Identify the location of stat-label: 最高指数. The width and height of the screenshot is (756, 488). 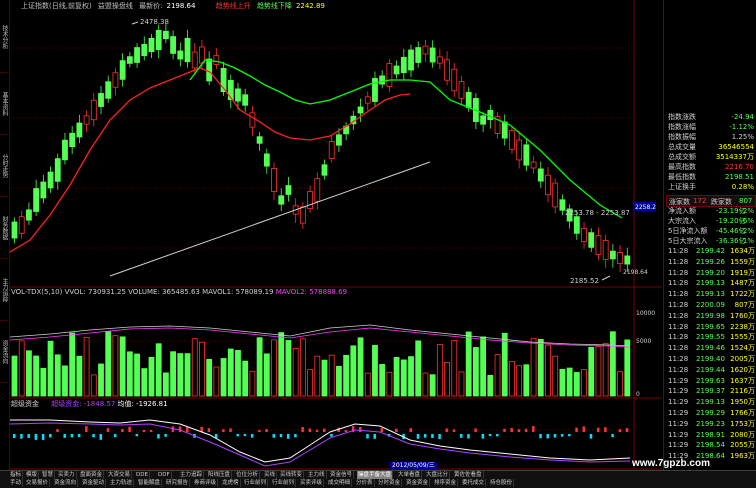
(682, 167).